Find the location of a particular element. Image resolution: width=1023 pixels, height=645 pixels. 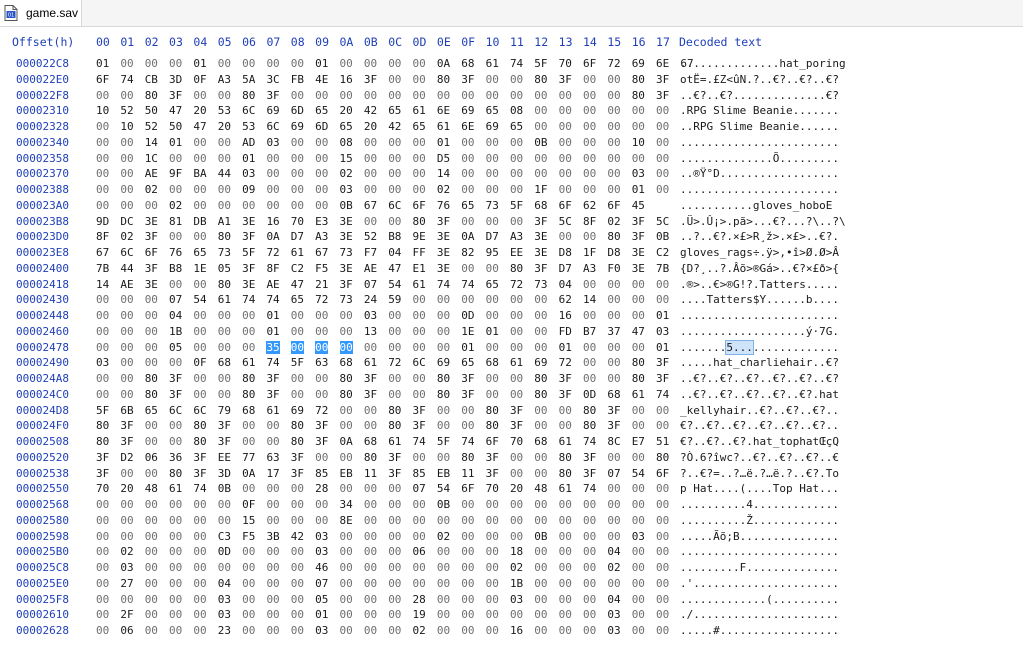

decoded-text: ?Ò.6?îwc?..€?..€?..€?..€ is located at coordinates (759, 457).